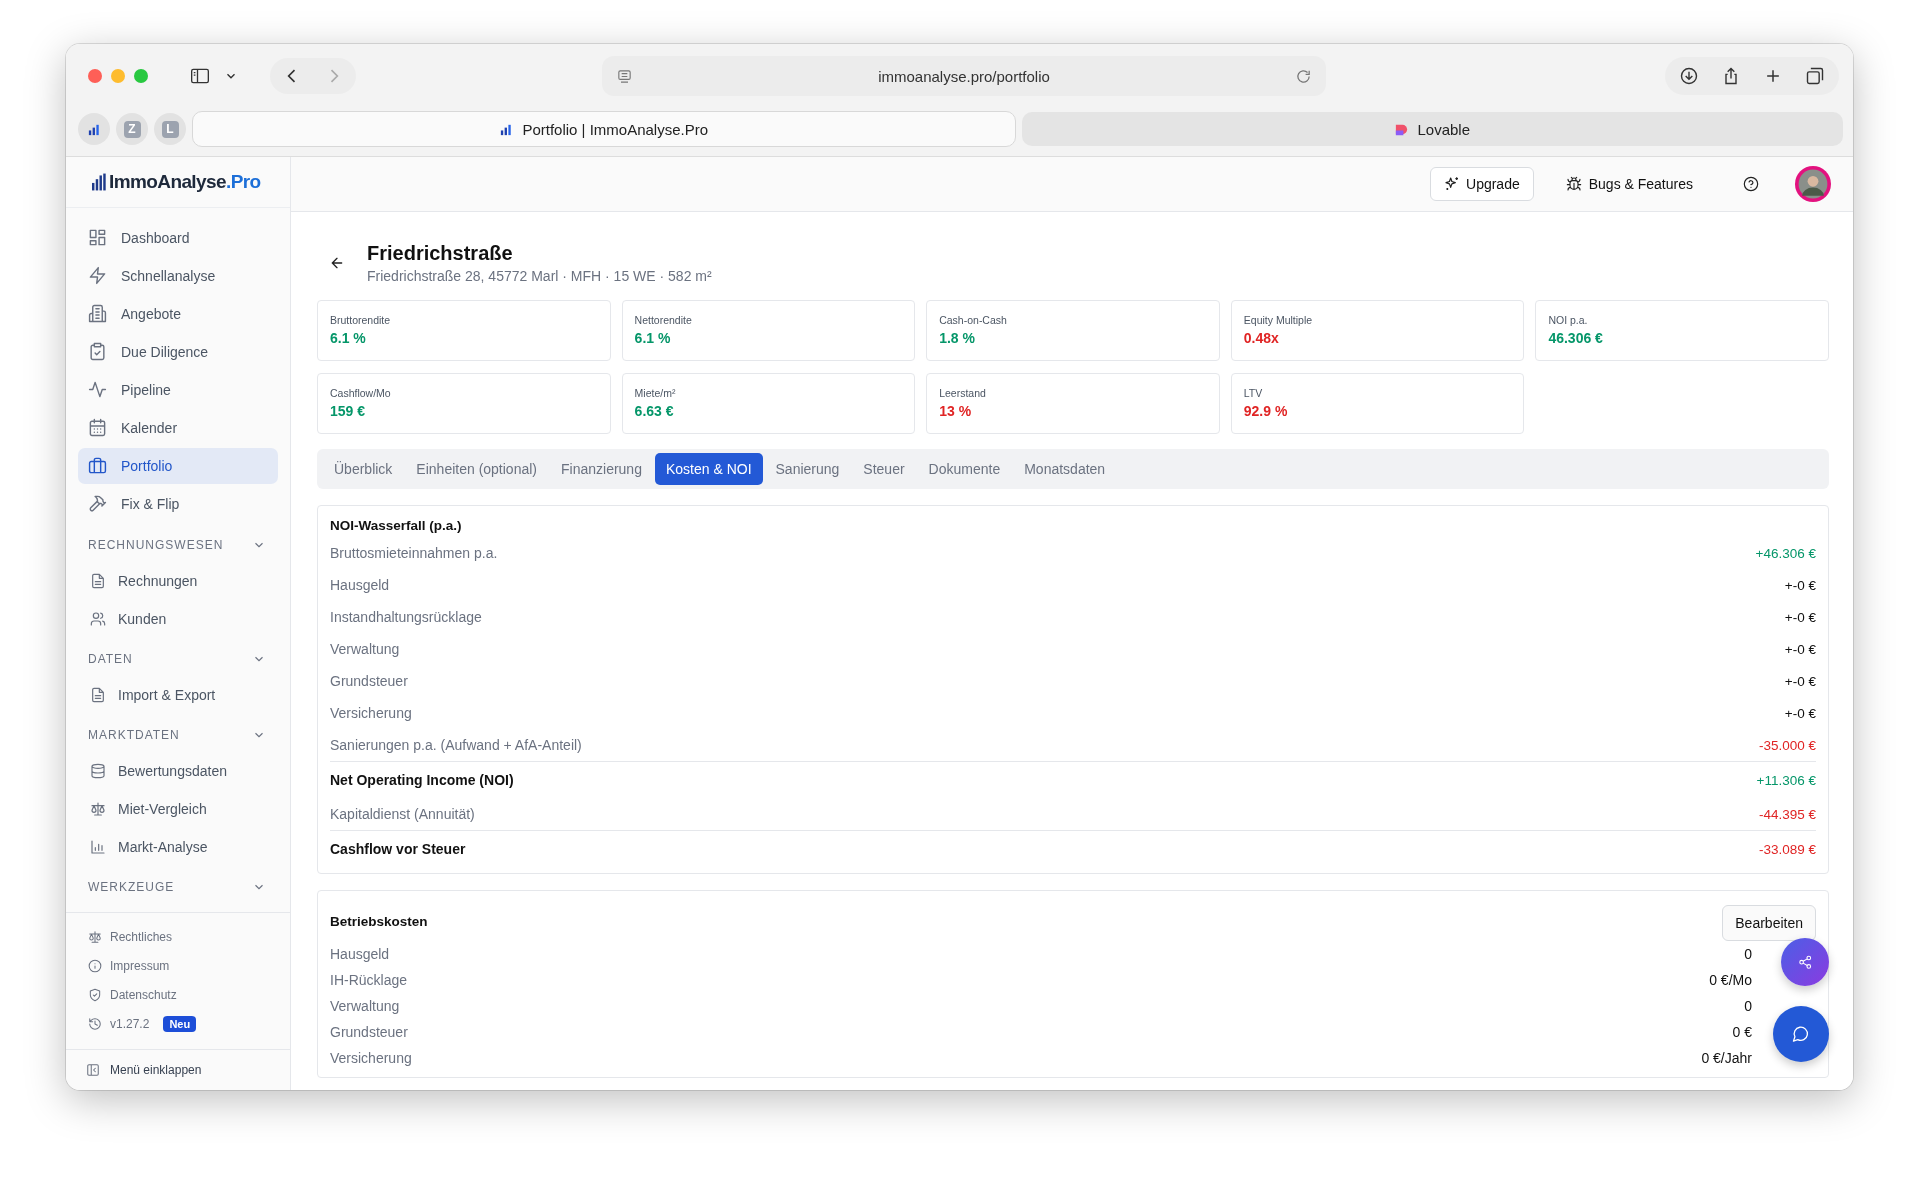 This screenshot has height=1178, width=1920. Describe the element at coordinates (178, 1069) in the screenshot. I see `collapse-menu-button: Menü einklappen` at that location.